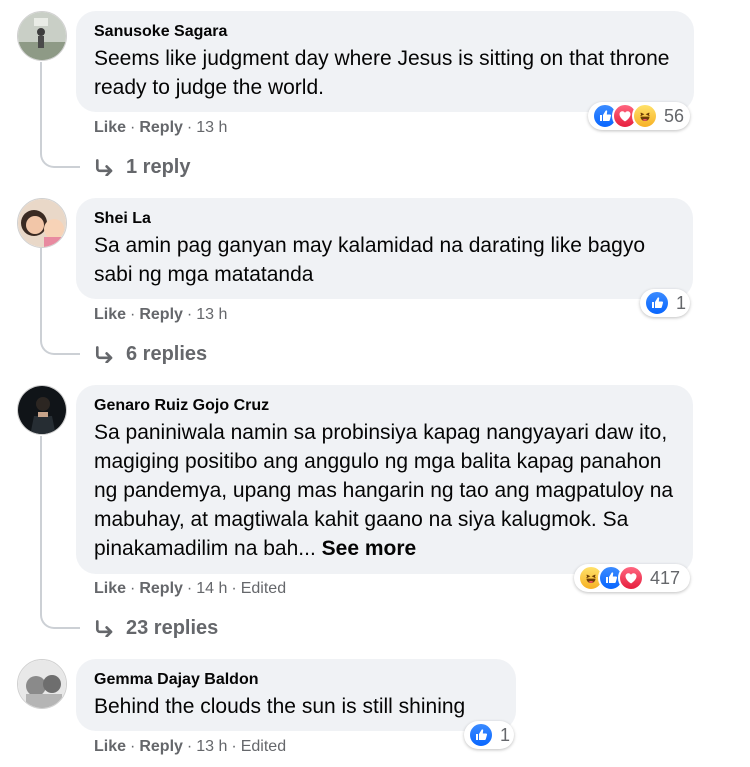 Image resolution: width=750 pixels, height=767 pixels. What do you see at coordinates (158, 167) in the screenshot?
I see `replies-count: 1 reply` at bounding box center [158, 167].